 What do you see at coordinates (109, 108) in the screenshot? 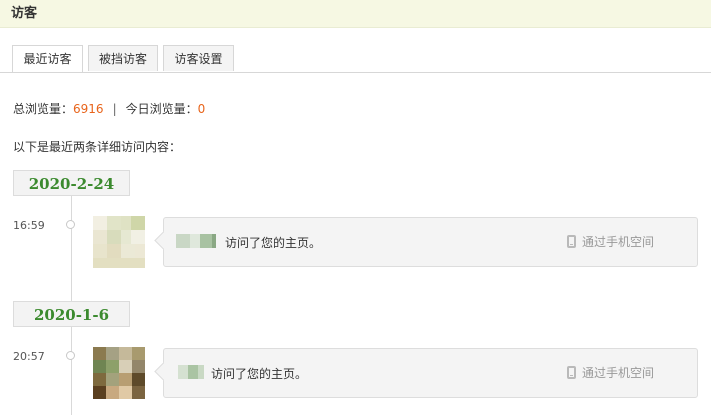
I see `view-stats: 总浏览量：6916 | 今日浏览量：0` at bounding box center [109, 108].